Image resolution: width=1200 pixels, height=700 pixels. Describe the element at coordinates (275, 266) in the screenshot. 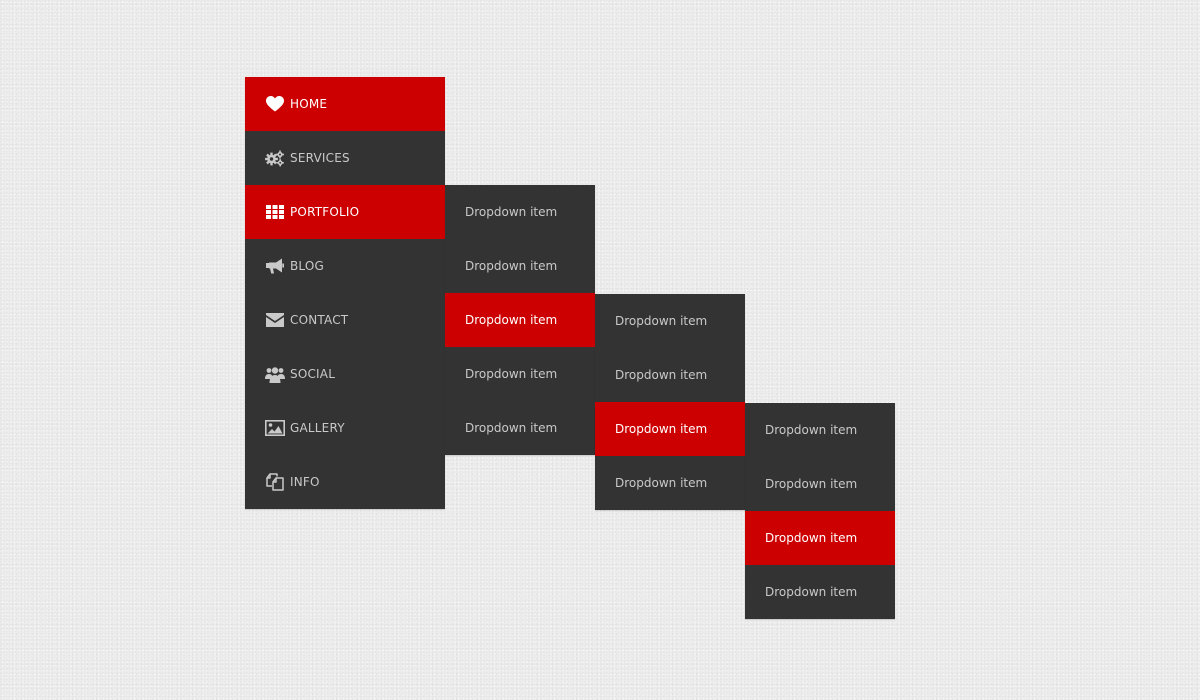

I see `megaphone-icon` at that location.